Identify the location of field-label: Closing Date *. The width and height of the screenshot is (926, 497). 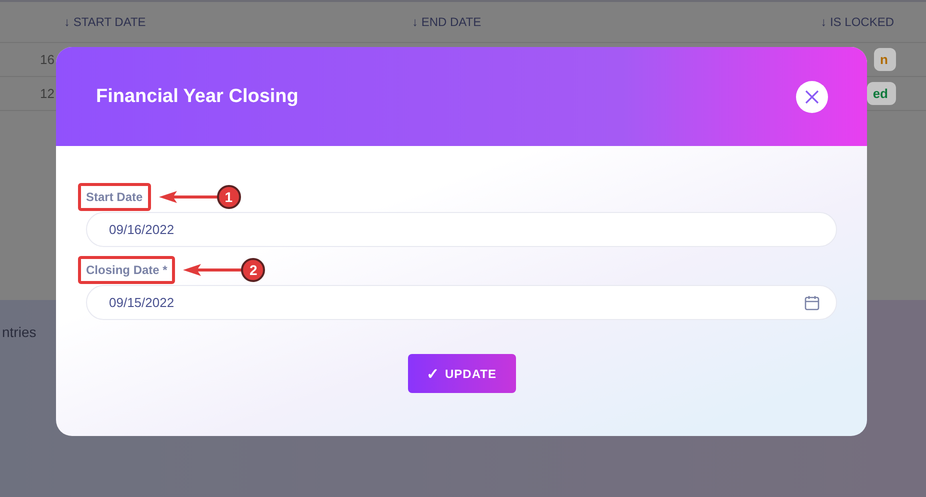
(127, 270).